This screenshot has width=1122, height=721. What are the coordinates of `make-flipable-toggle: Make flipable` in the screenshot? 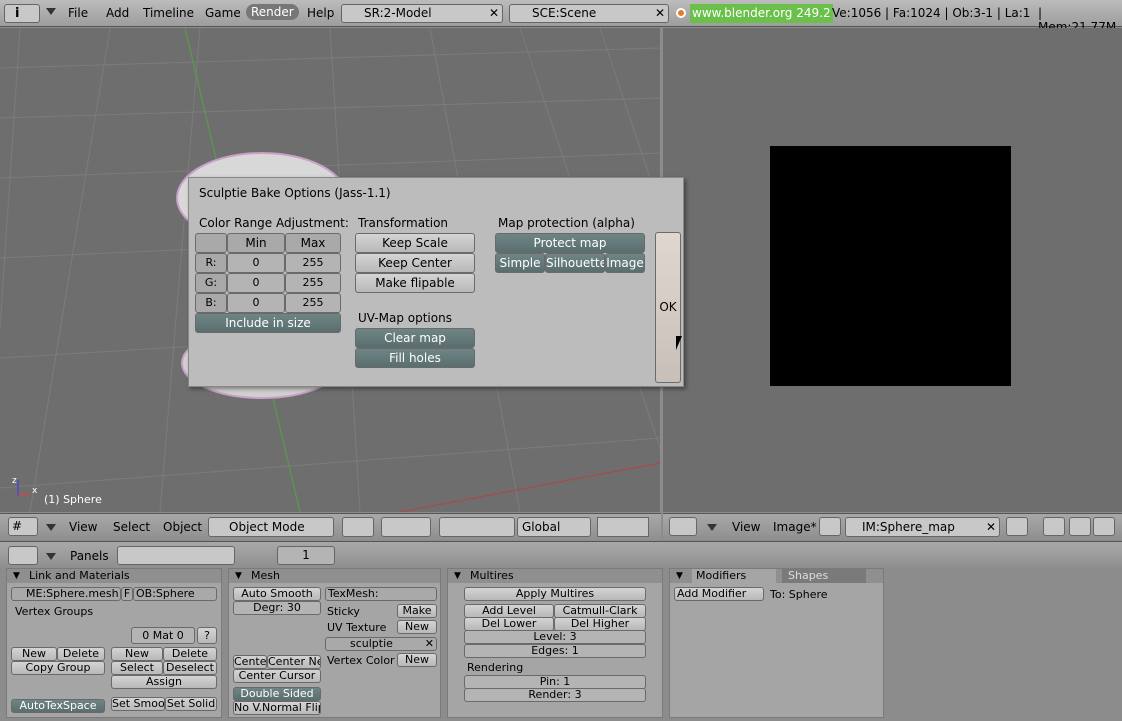 It's located at (415, 283).